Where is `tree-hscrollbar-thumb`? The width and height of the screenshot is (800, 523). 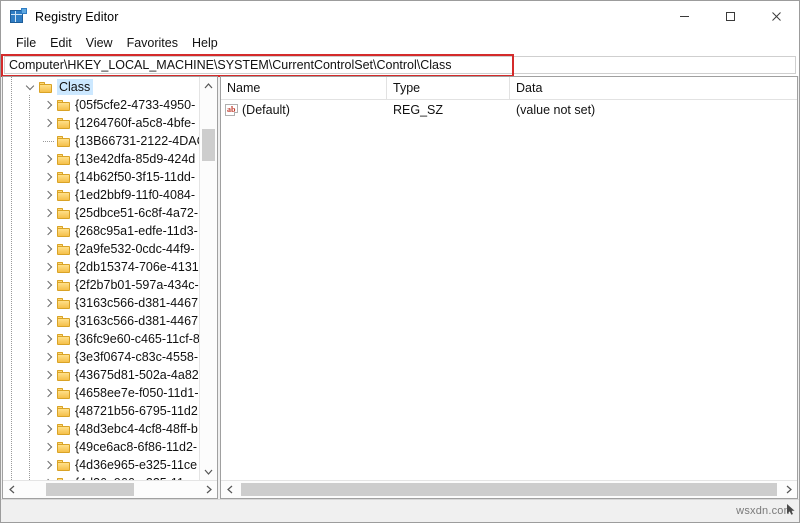 tree-hscrollbar-thumb is located at coordinates (90, 489).